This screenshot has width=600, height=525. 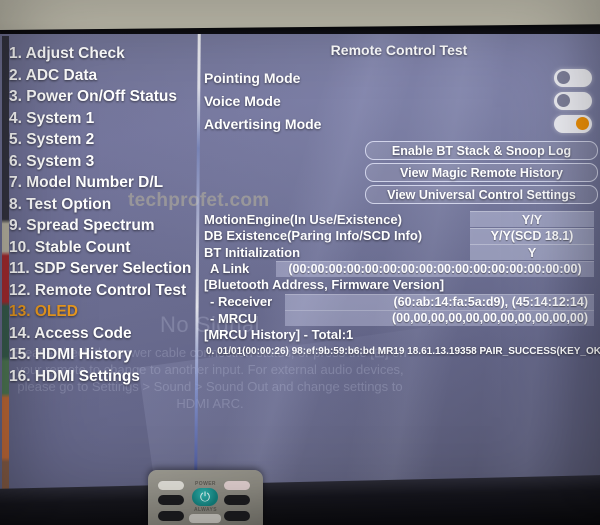 I want to click on menu-item-11: 11. SDP Server Selection, so click(x=105, y=269).